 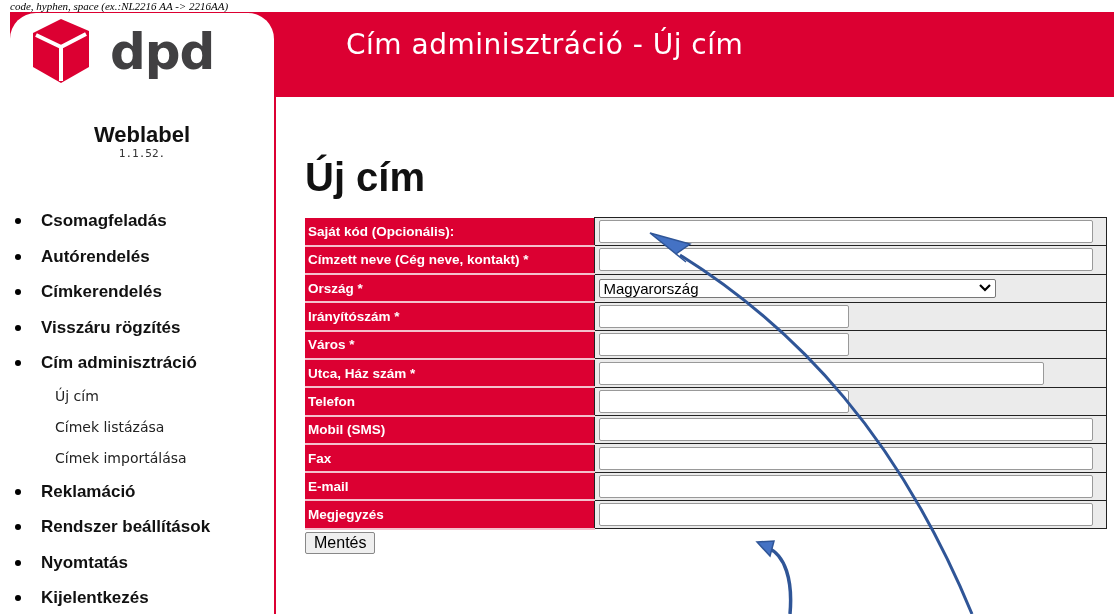 I want to click on field-label: Város *, so click(x=449, y=344).